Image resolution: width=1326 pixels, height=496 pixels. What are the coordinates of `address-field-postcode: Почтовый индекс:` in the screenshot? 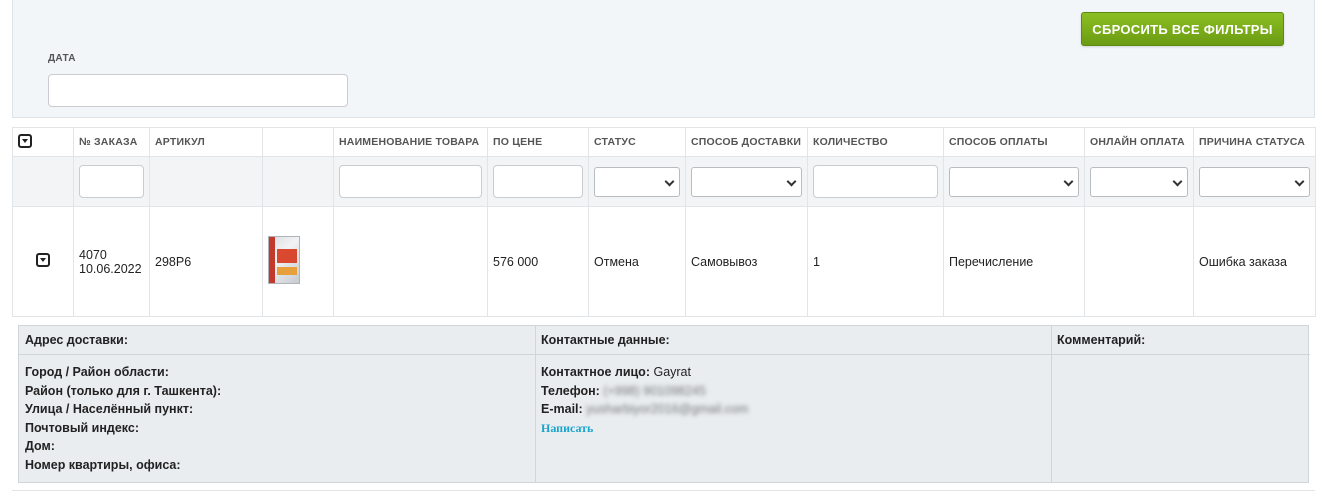 It's located at (82, 427).